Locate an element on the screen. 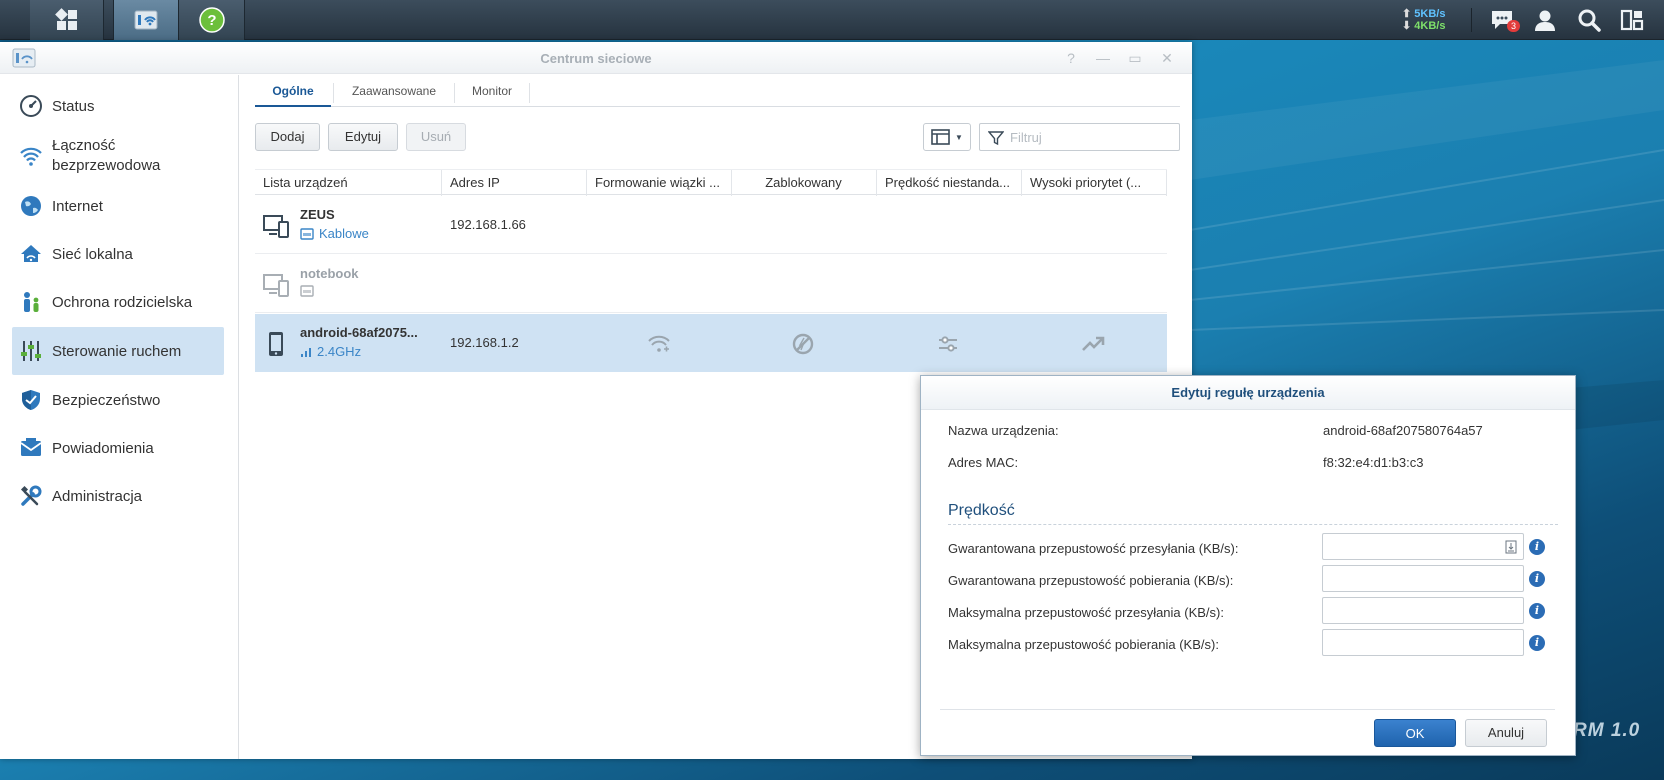 The height and width of the screenshot is (780, 1664). mac-address-label: Adres MAC: is located at coordinates (983, 462).